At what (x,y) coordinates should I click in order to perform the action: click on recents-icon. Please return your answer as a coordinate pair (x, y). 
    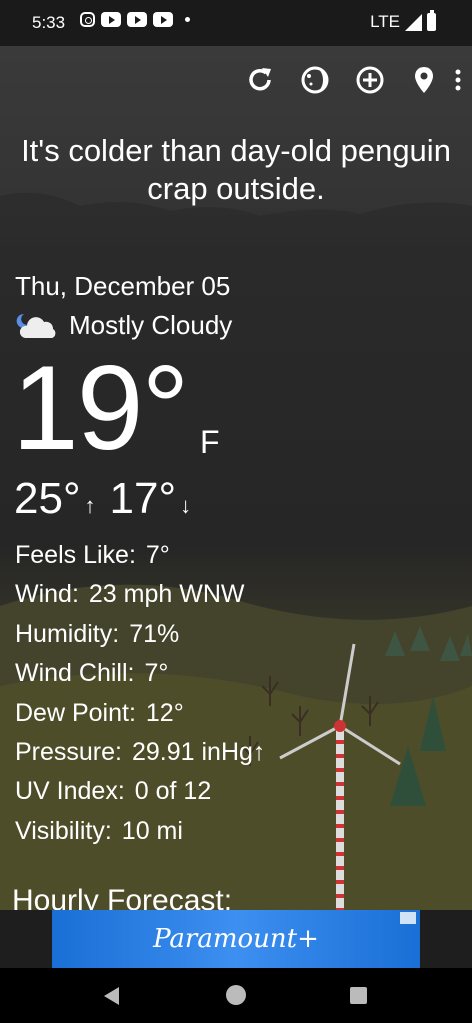
    Looking at the image, I should click on (358, 995).